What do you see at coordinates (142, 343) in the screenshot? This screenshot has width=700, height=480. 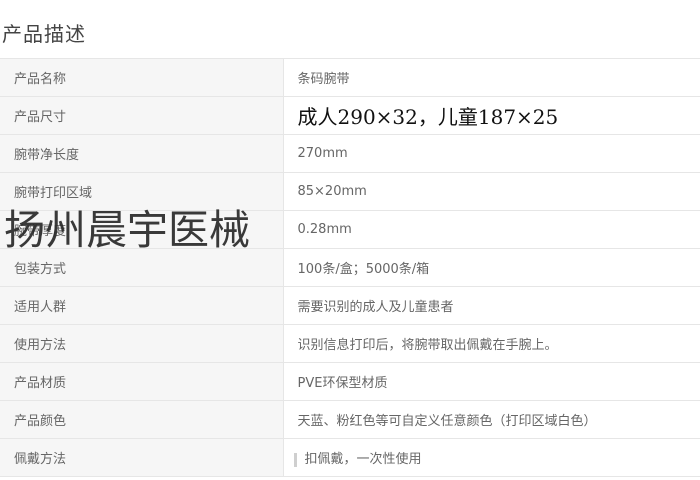 I see `spec-label-usage: 使用方法` at bounding box center [142, 343].